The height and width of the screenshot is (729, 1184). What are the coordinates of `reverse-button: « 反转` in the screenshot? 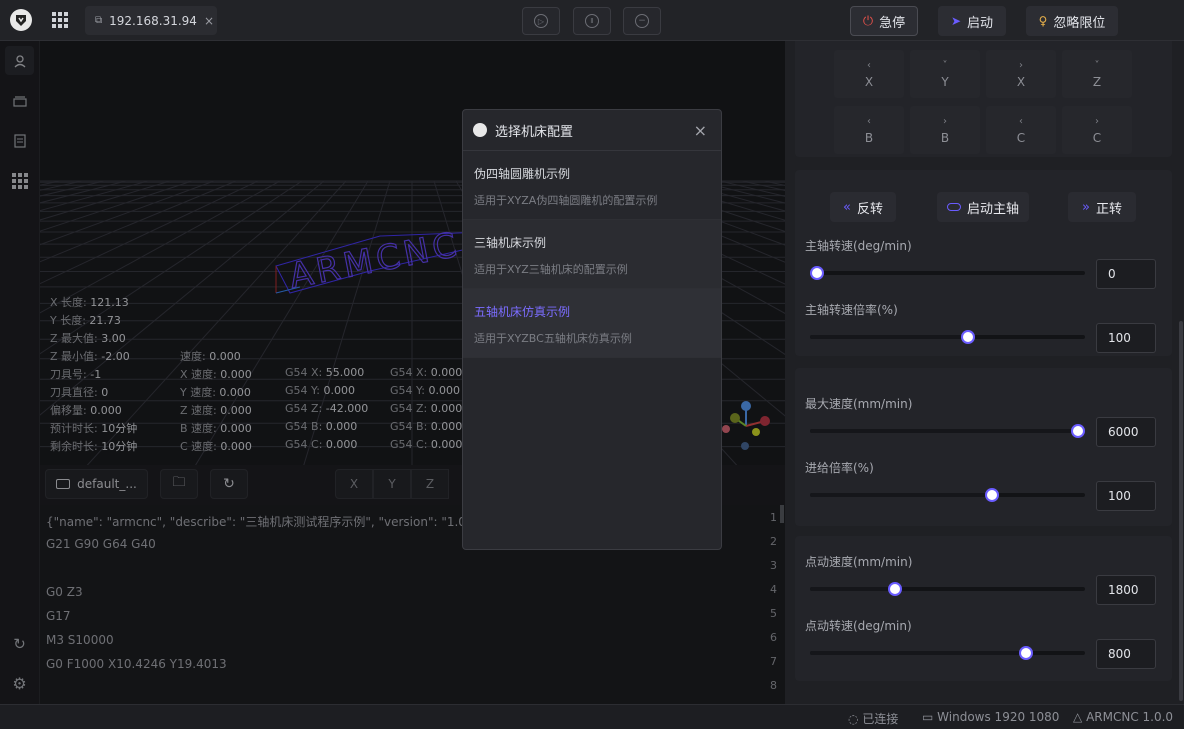 It's located at (863, 207).